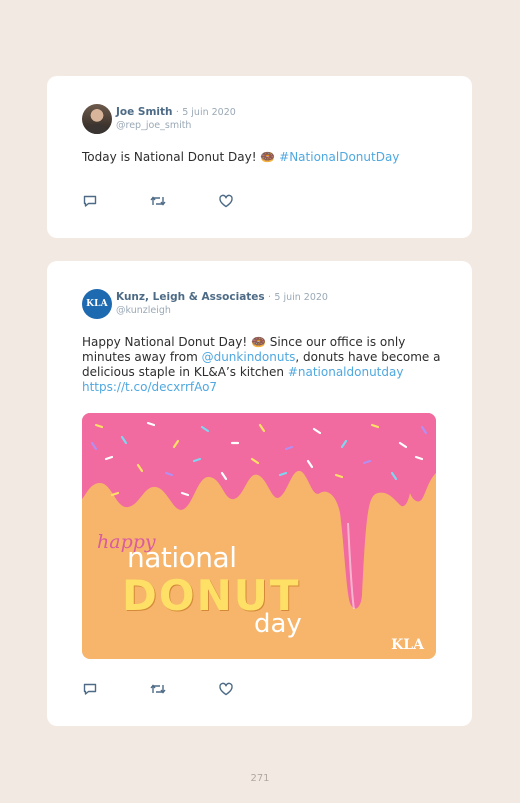  I want to click on author-name: Kunz, Leigh & Associates, so click(190, 297).